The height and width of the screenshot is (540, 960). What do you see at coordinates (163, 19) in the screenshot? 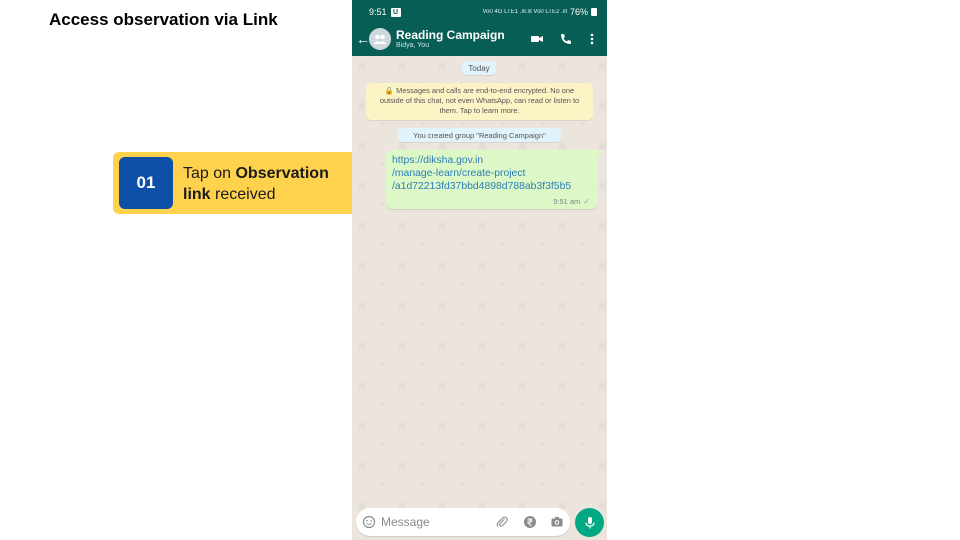
I see `slide-title: Access observation via Link` at bounding box center [163, 19].